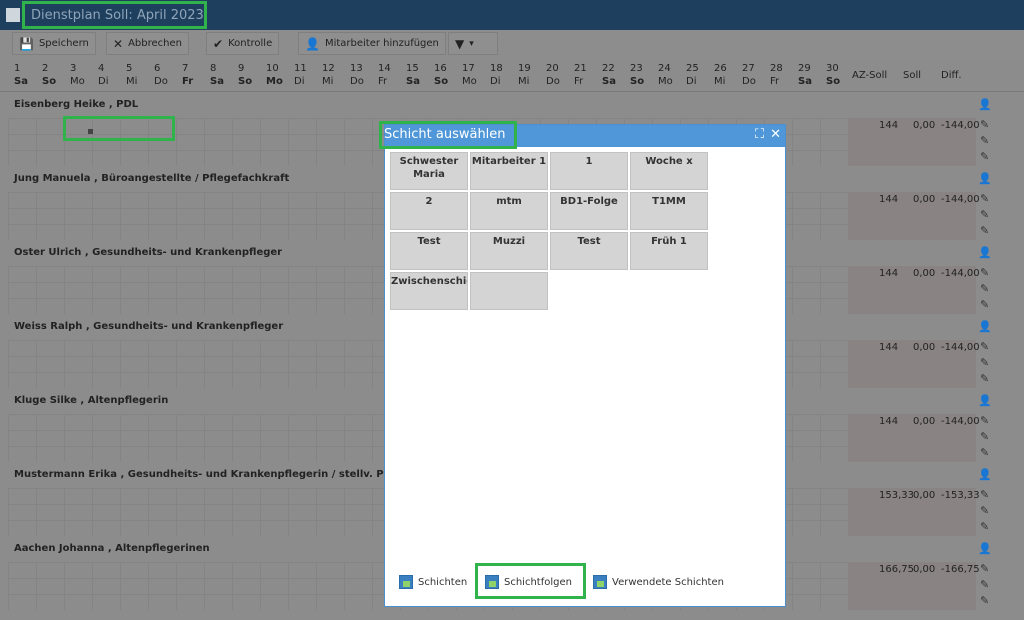  What do you see at coordinates (429, 171) in the screenshot?
I see `shift-tile: Schwester Maria` at bounding box center [429, 171].